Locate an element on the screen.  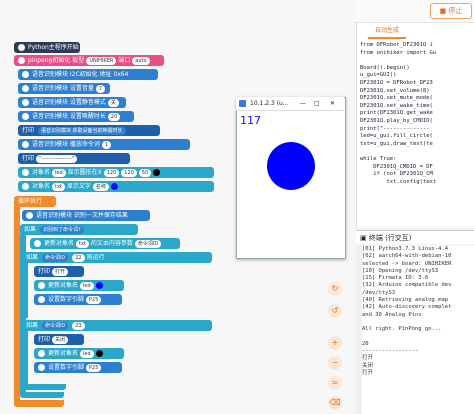
block-if-detected: 如果 识别到了命令词? is located at coordinates (79, 229).